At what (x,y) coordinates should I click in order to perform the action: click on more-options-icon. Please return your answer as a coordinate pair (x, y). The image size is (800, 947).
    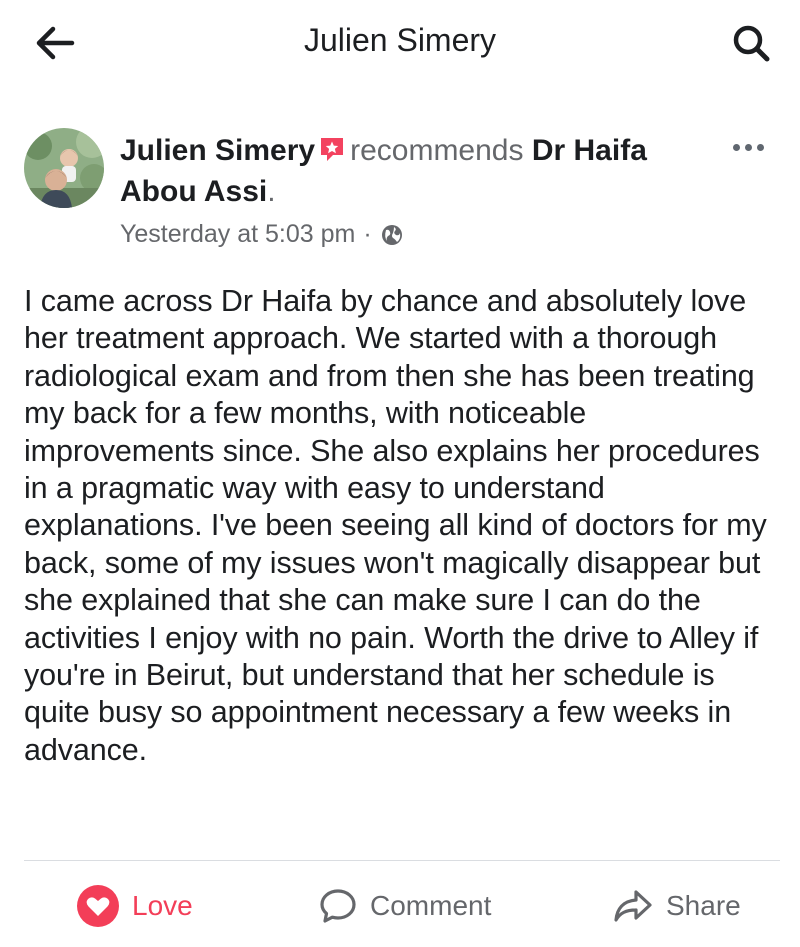
    Looking at the image, I should click on (748, 147).